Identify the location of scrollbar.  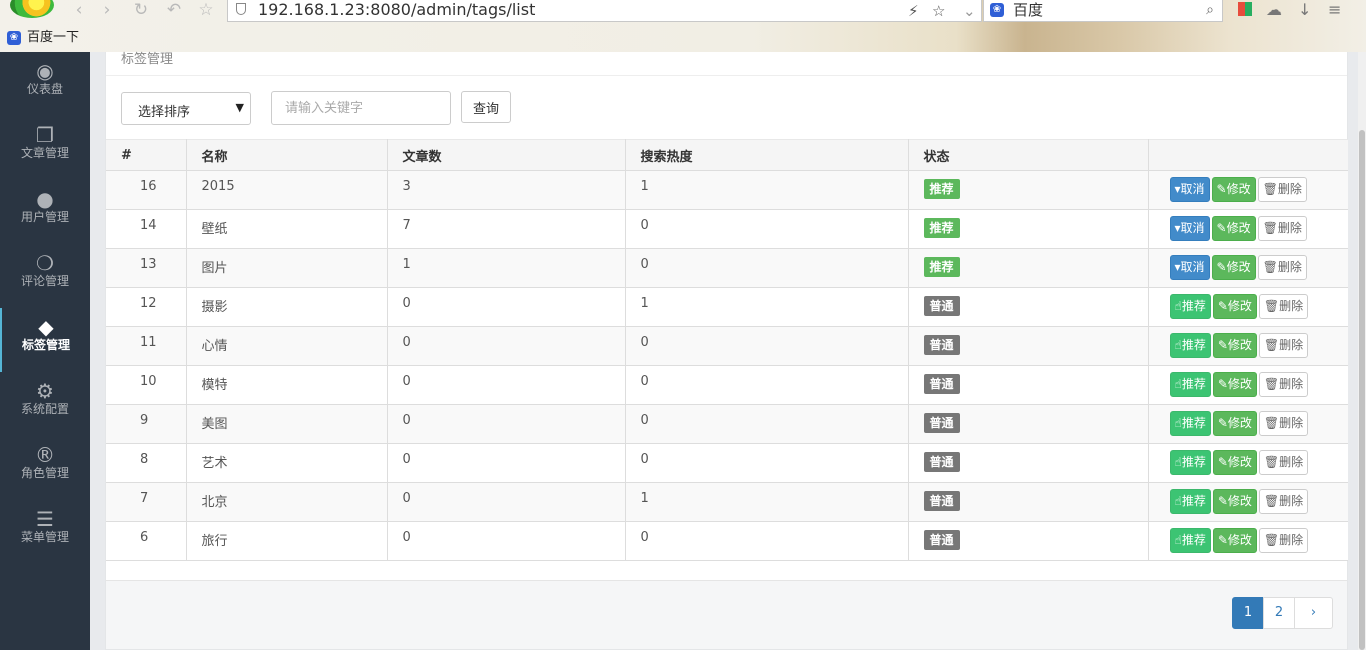
(1362, 351).